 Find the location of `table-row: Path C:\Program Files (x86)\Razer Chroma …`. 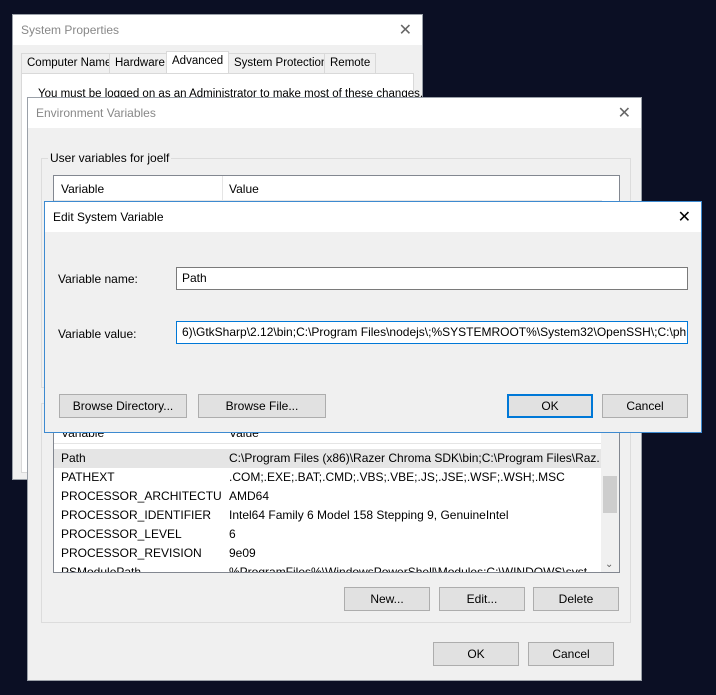

table-row: Path C:\Program Files (x86)\Razer Chroma … is located at coordinates (327, 458).